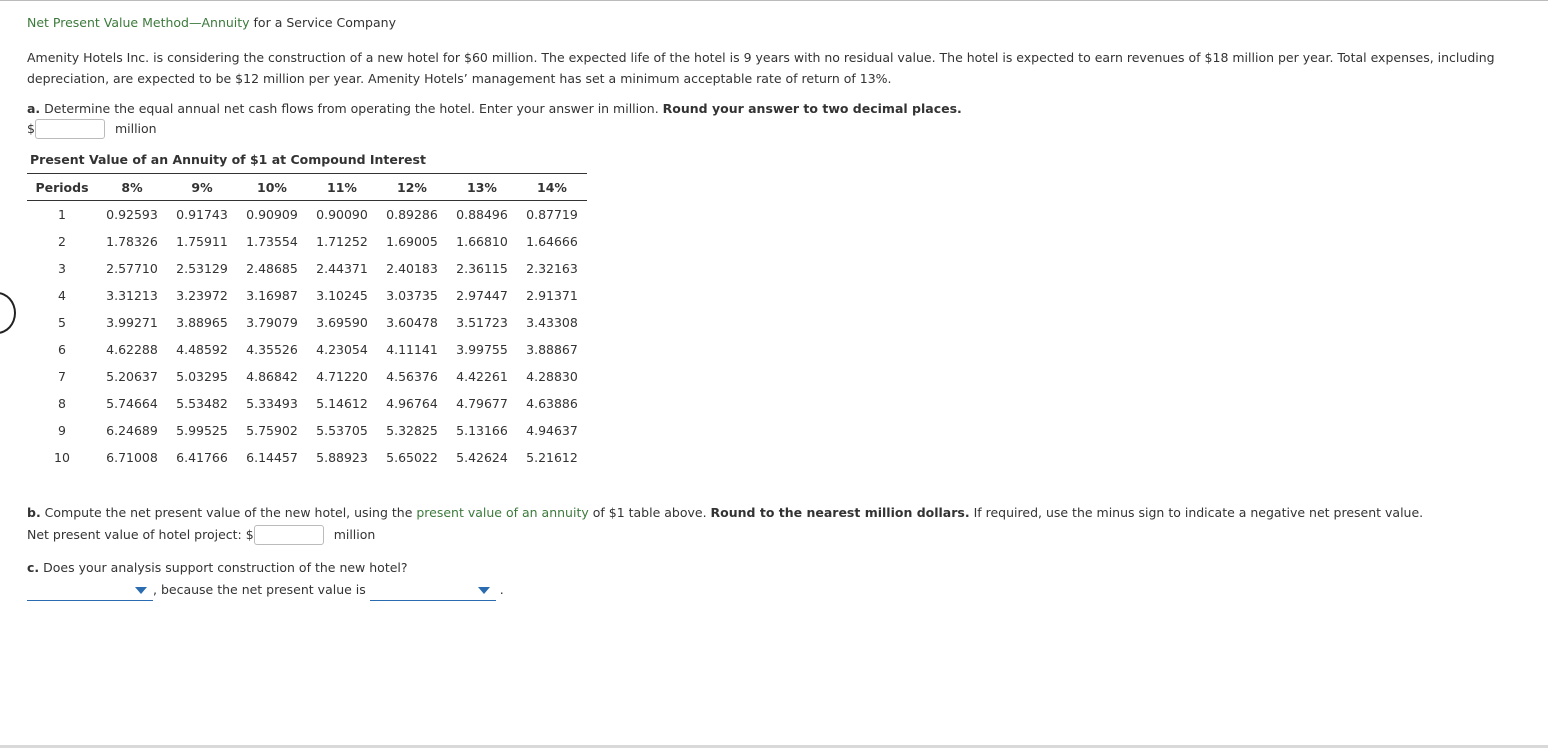 The width and height of the screenshot is (1548, 751). What do you see at coordinates (482, 268) in the screenshot?
I see `factor-cell: 2.36115` at bounding box center [482, 268].